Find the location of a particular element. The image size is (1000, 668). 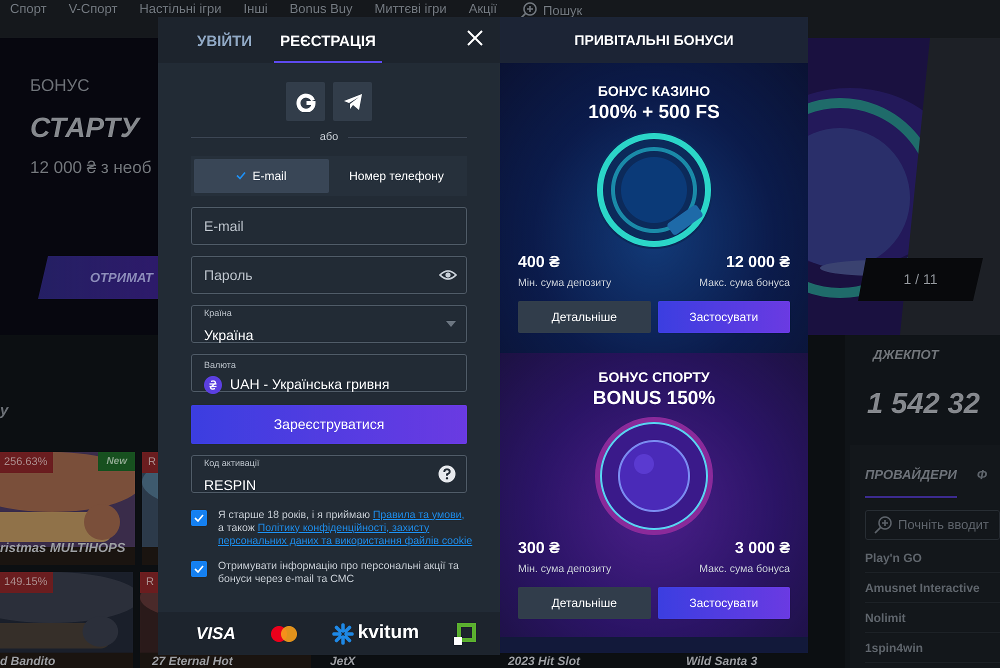

promo-code-field: Код активації RESPIN is located at coordinates (329, 473).